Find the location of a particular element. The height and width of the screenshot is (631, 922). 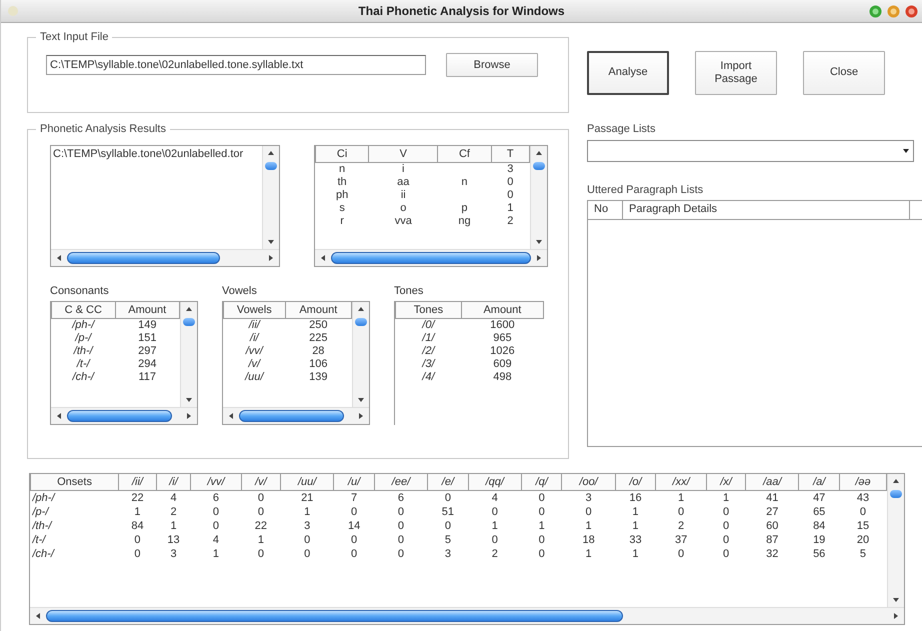

column-header: /vv/ is located at coordinates (216, 482).